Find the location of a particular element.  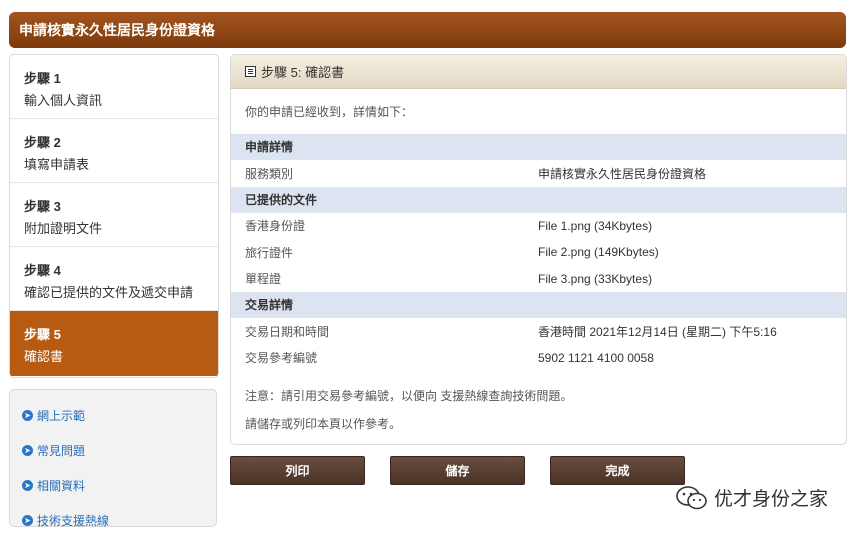

link-faq: ➤ 常見問題 is located at coordinates (113, 450).